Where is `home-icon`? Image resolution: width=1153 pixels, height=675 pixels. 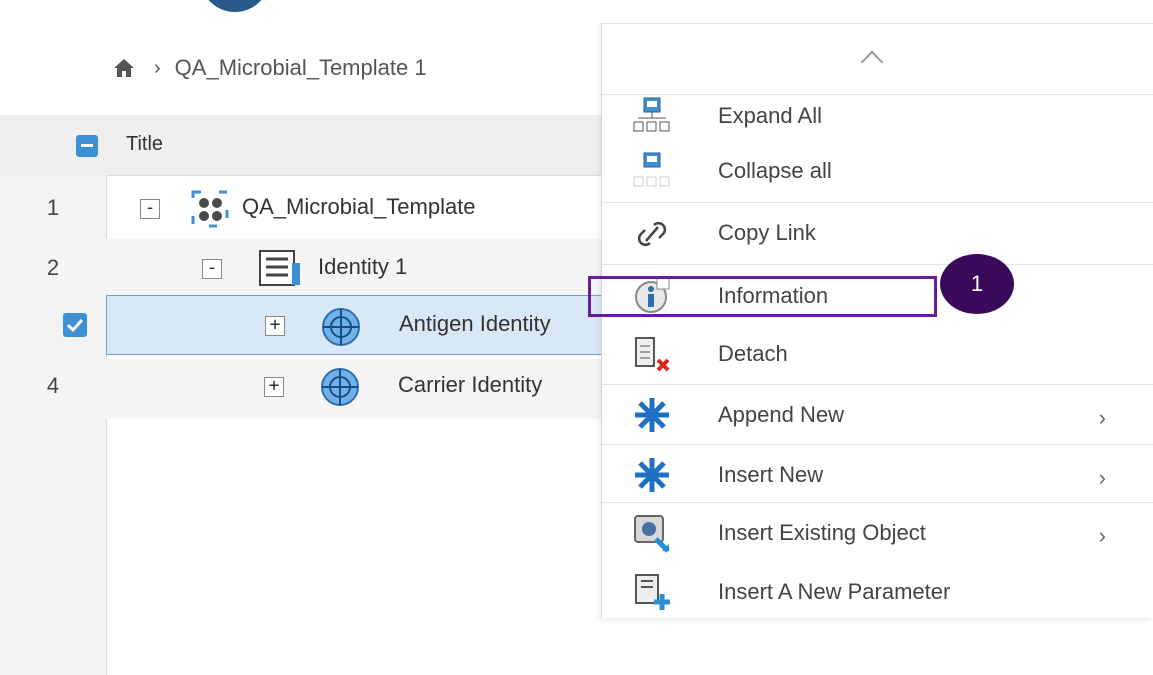
home-icon is located at coordinates (124, 68).